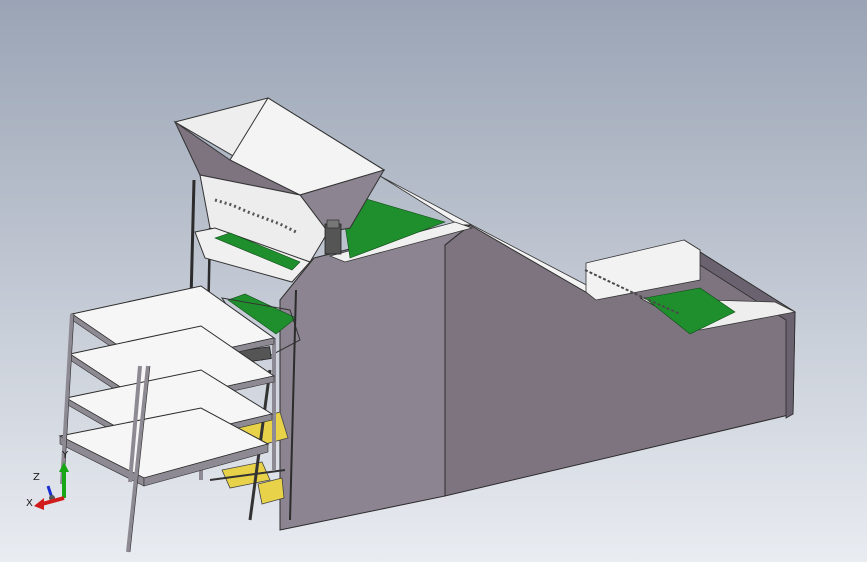 The height and width of the screenshot is (562, 867). Describe the element at coordinates (333, 224) in the screenshot. I see `hopper-motor-cap` at that location.